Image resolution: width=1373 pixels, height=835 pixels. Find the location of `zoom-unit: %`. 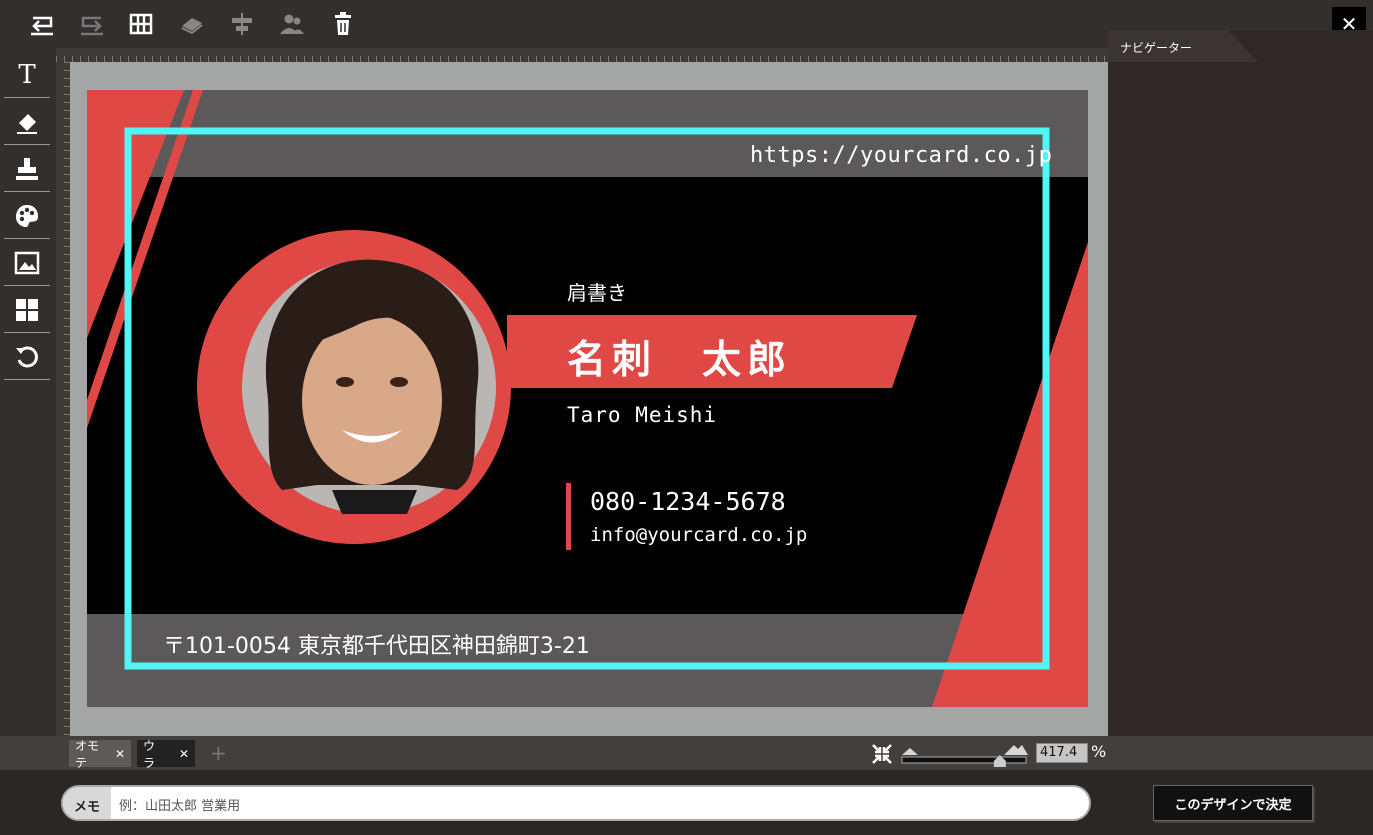

zoom-unit: % is located at coordinates (1099, 751).